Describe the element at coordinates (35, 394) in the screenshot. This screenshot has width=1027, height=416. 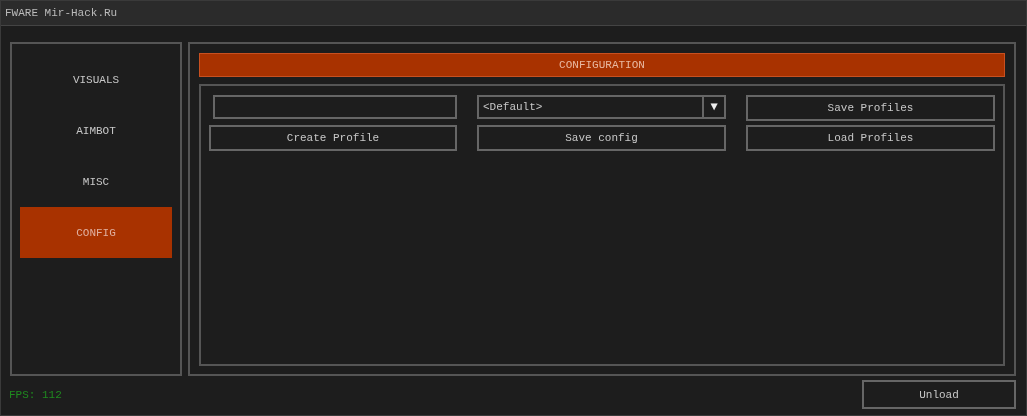
I see `fps-counter: FPS: 112` at that location.